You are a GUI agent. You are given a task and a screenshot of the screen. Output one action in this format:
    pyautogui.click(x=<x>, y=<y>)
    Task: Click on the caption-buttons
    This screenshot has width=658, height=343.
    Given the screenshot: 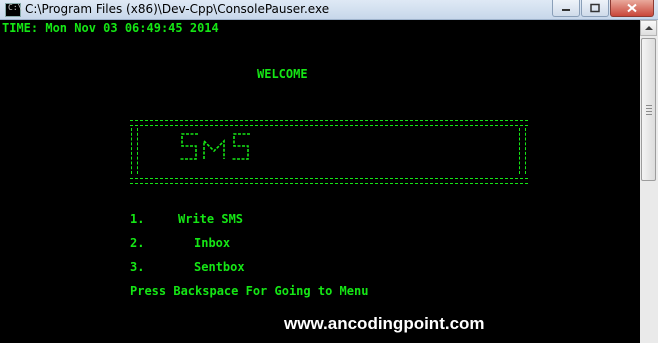 What is the action you would take?
    pyautogui.click(x=602, y=8)
    